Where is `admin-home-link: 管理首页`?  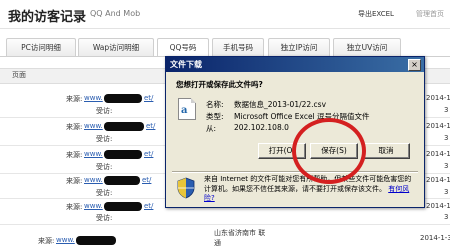
admin-home-link: 管理首页 is located at coordinates (430, 14).